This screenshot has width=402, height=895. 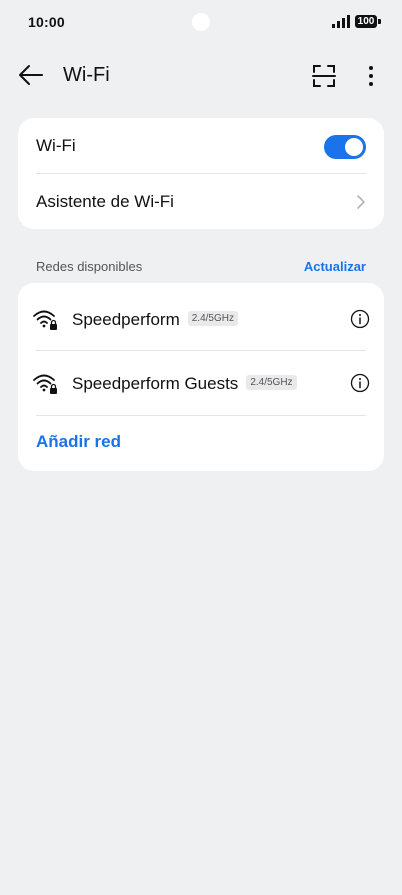 I want to click on divider, so click(x=201, y=415).